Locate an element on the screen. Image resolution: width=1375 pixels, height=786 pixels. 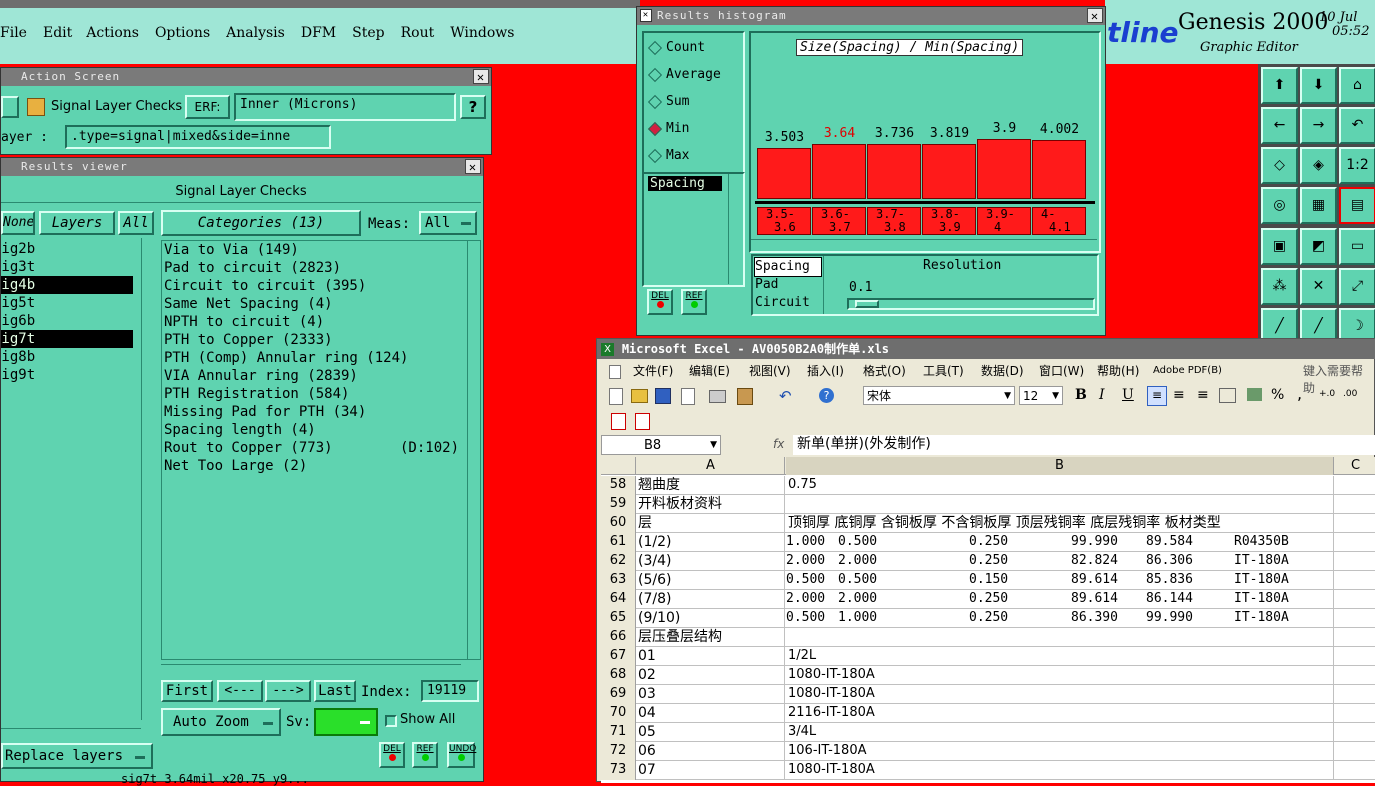
cell-a: (1/2) is located at coordinates (711, 542).